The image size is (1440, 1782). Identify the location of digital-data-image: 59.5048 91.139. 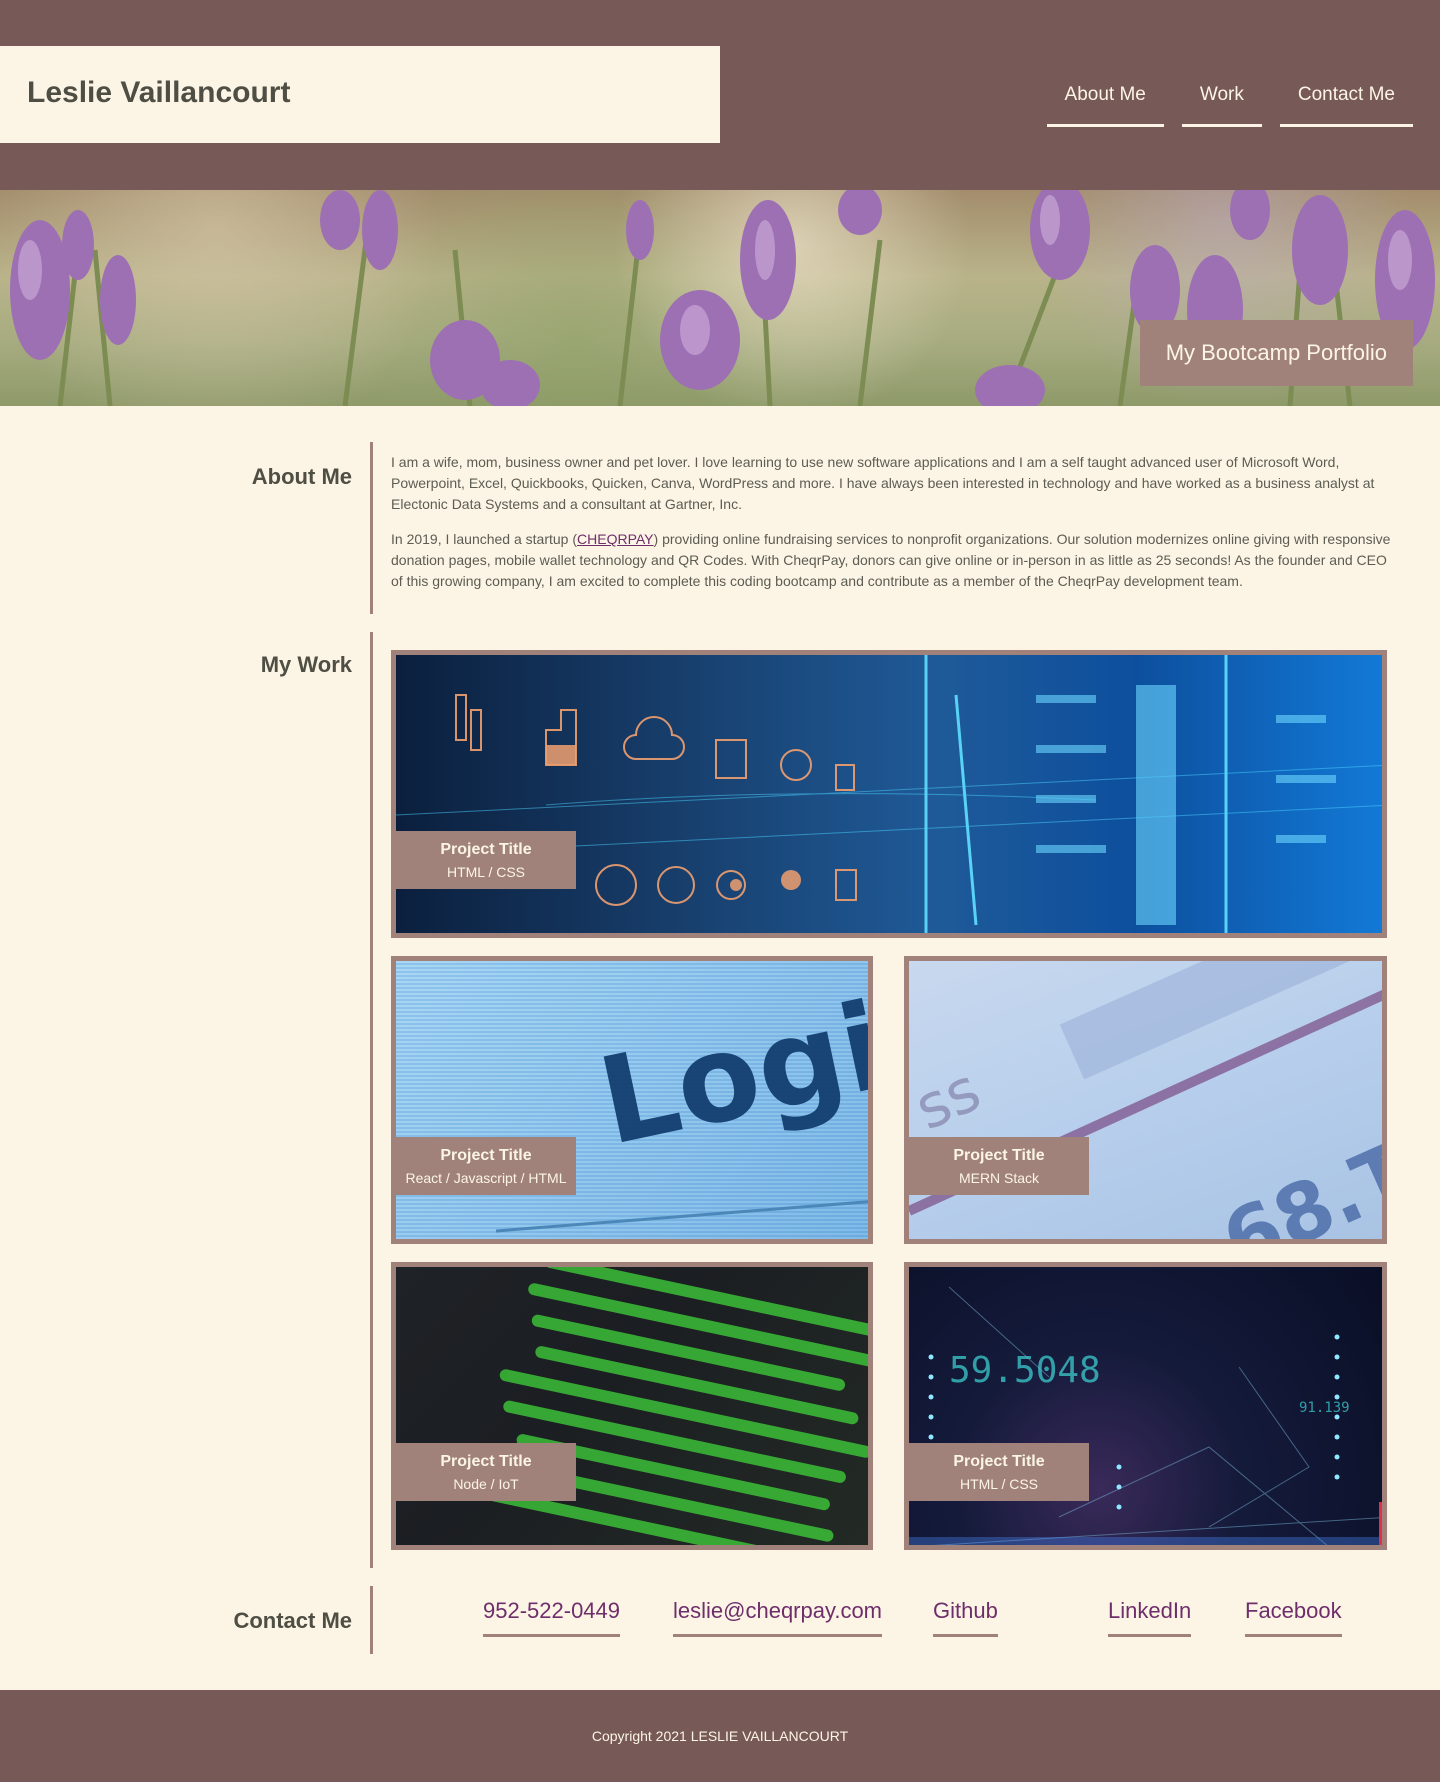
(1145, 1415).